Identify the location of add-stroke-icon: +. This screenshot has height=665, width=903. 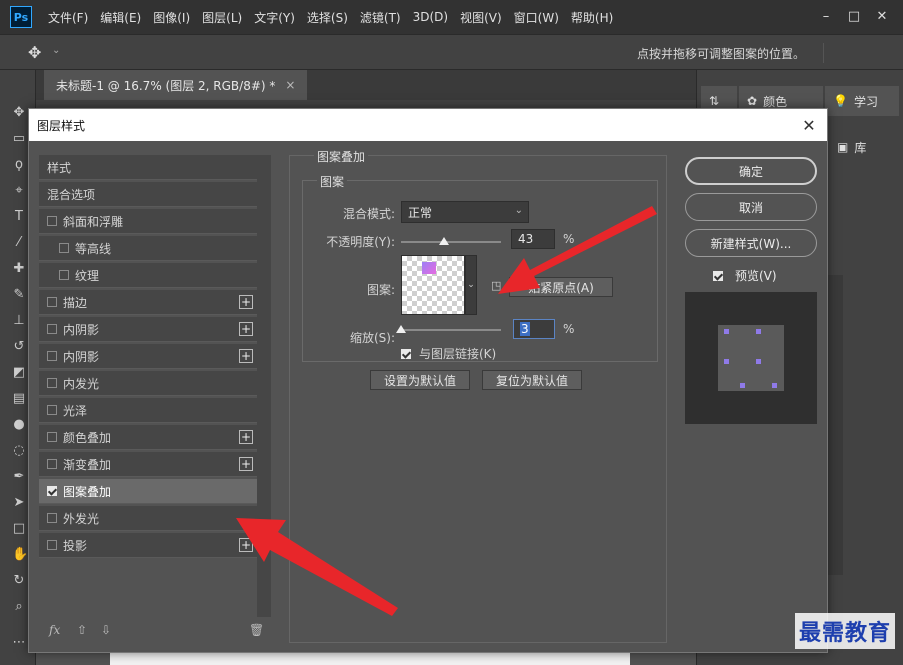
(246, 302).